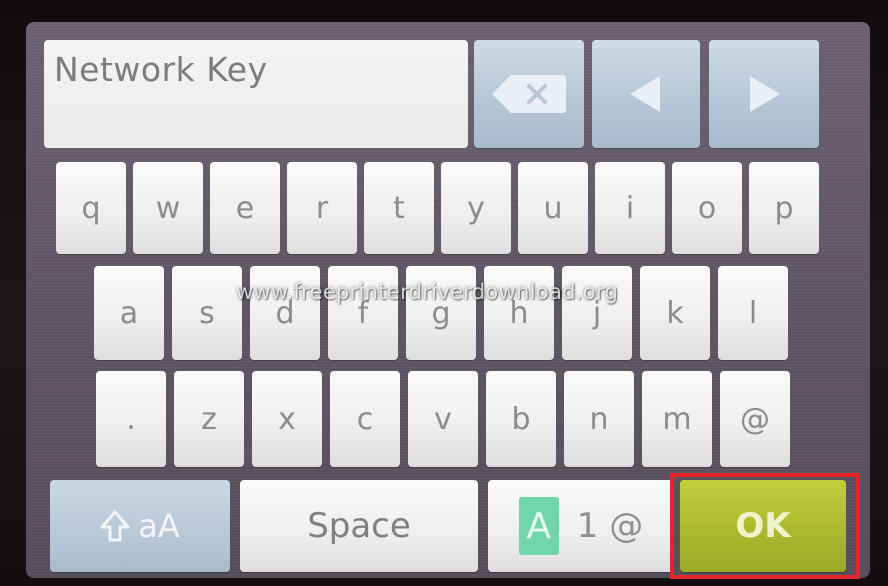  I want to click on key-v: v, so click(443, 419).